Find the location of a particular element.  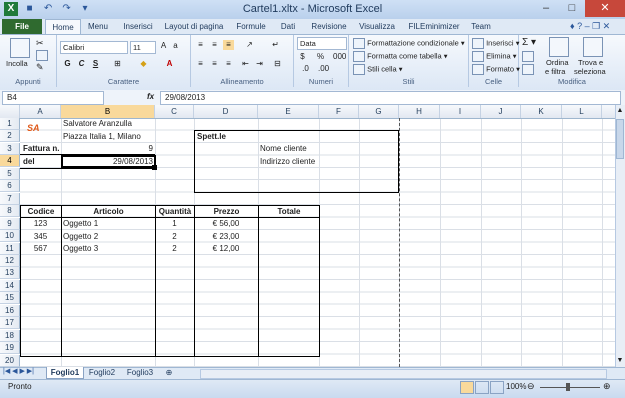

percent-icon: % is located at coordinates (320, 57).